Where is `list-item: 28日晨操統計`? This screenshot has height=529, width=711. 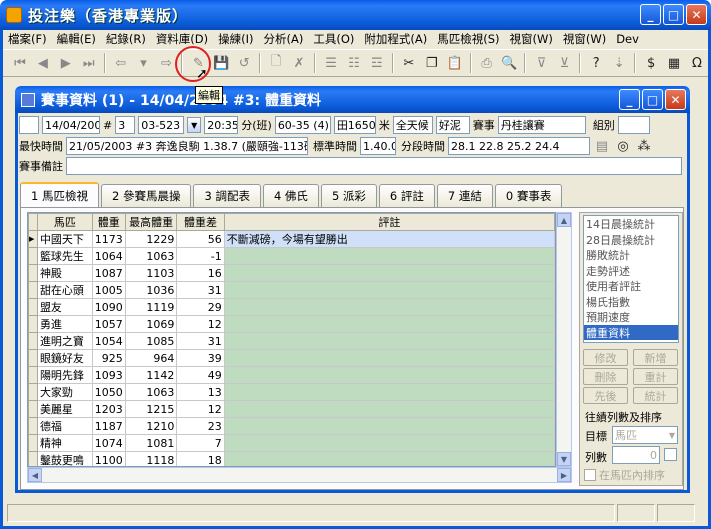 list-item: 28日晨操統計 is located at coordinates (631, 240).